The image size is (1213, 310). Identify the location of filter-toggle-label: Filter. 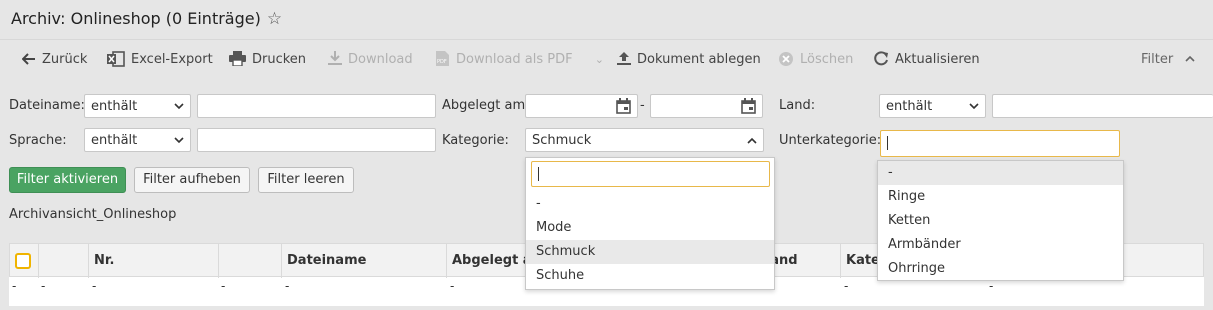
(1157, 59).